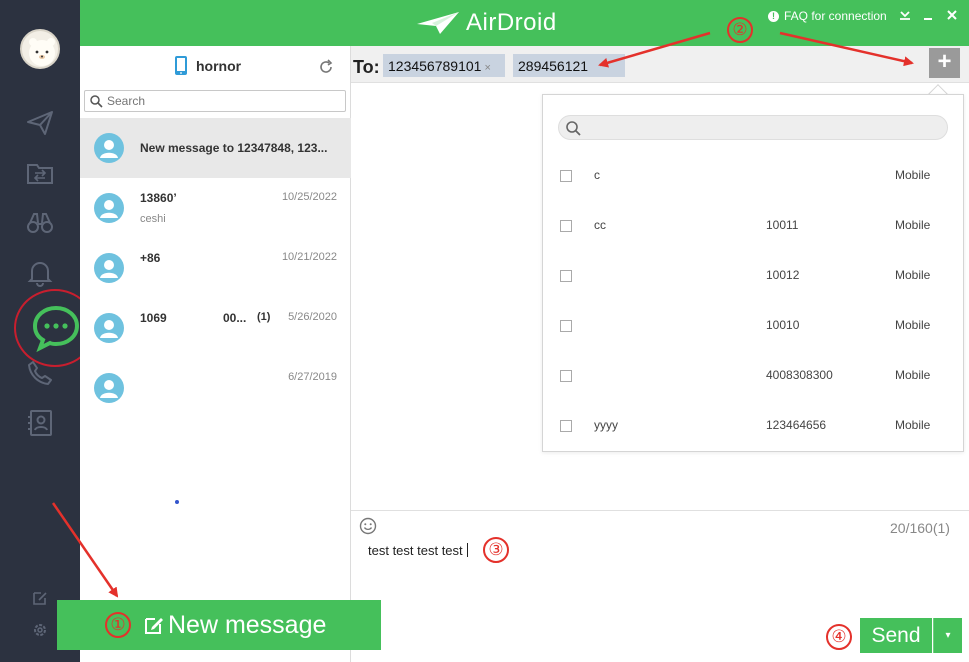 This screenshot has width=969, height=662. Describe the element at coordinates (754, 429) in the screenshot. I see `contact-row: yyyy 123464656 Mobile` at that location.